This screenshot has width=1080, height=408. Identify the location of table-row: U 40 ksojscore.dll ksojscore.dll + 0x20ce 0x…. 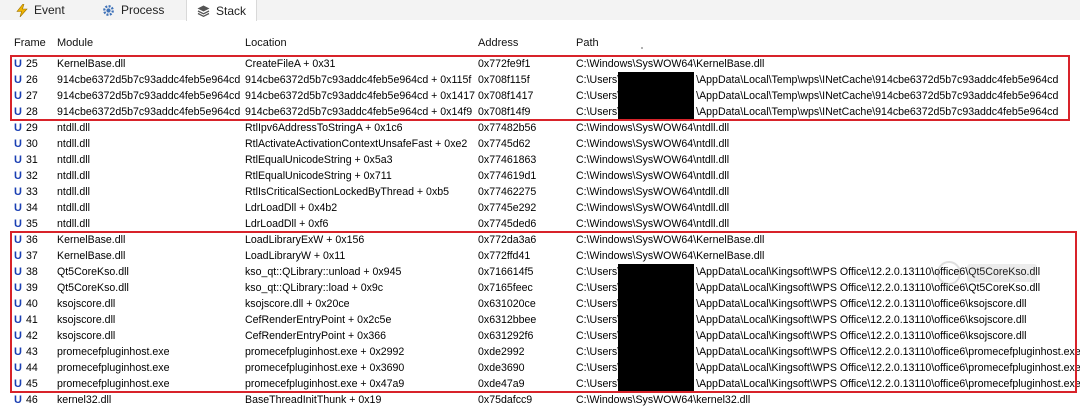
(540, 304).